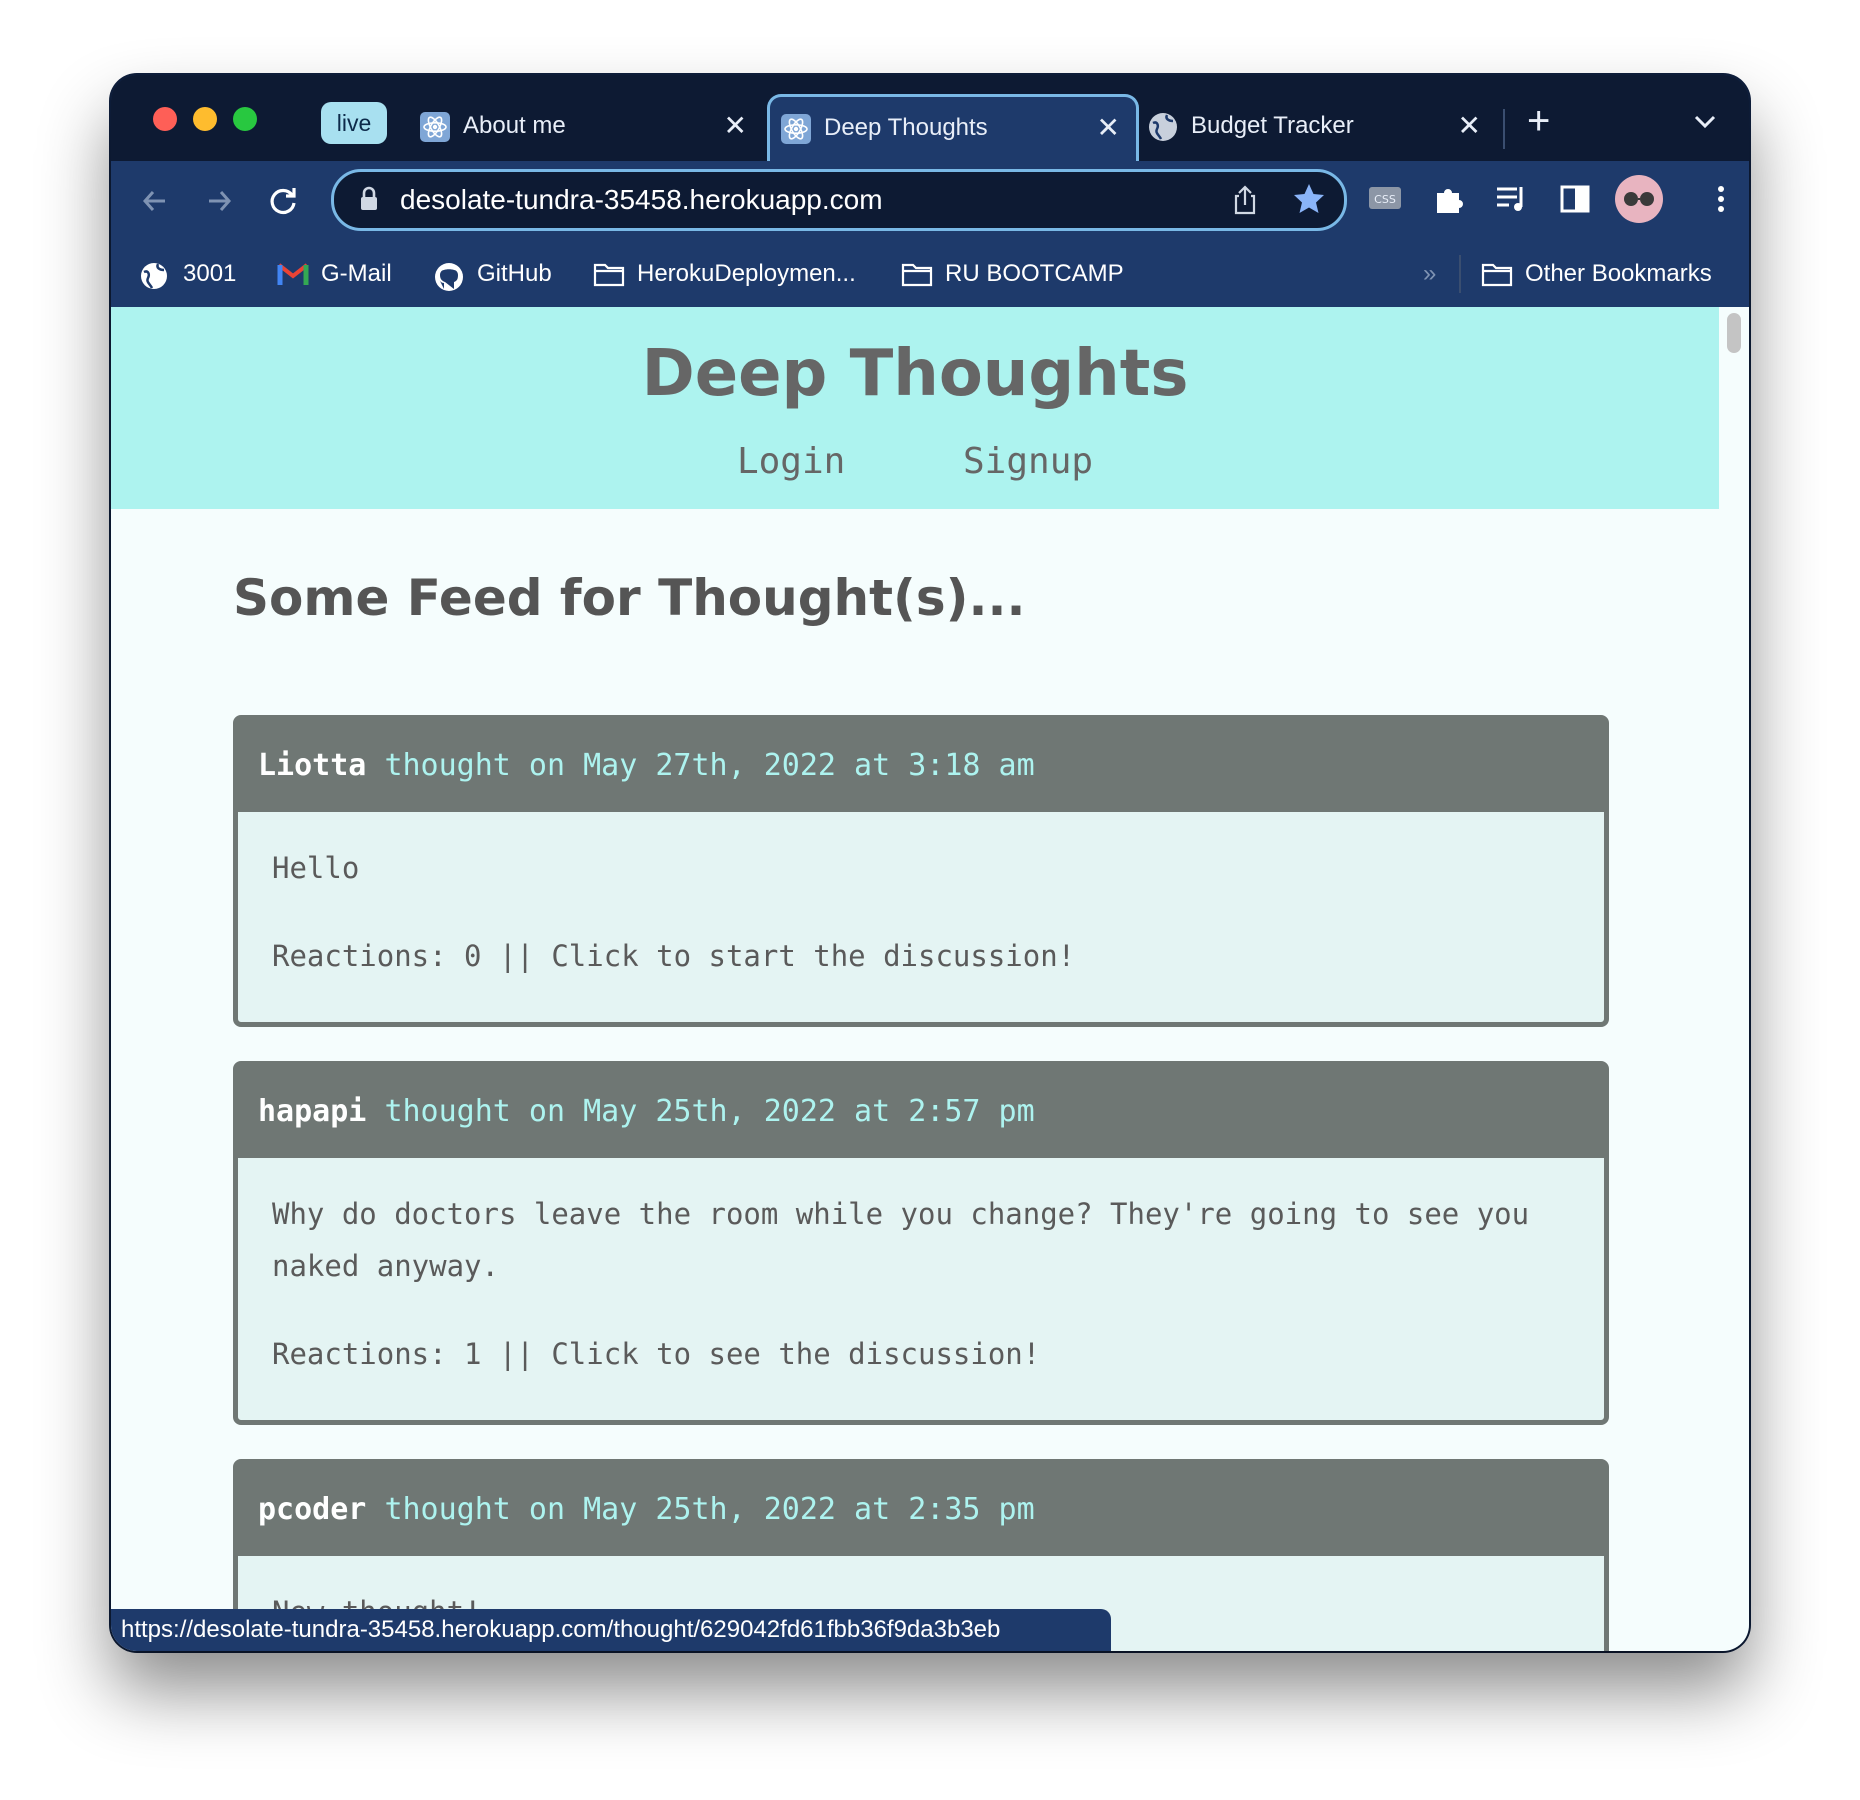 The width and height of the screenshot is (1860, 1800). What do you see at coordinates (283, 201) in the screenshot?
I see `reload-icon` at bounding box center [283, 201].